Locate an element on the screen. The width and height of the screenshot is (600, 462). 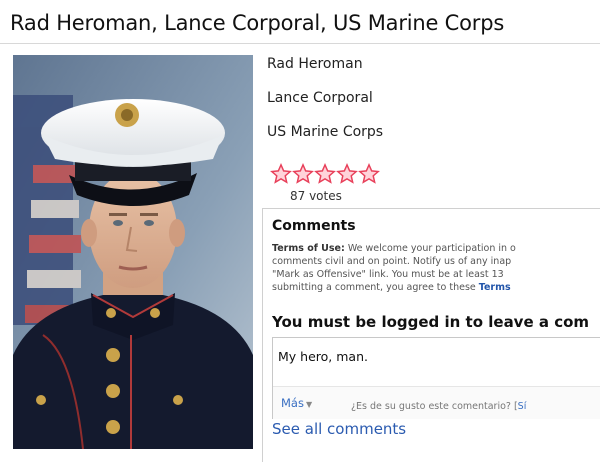
profile-rank: Lance Corporal is located at coordinates (320, 98).